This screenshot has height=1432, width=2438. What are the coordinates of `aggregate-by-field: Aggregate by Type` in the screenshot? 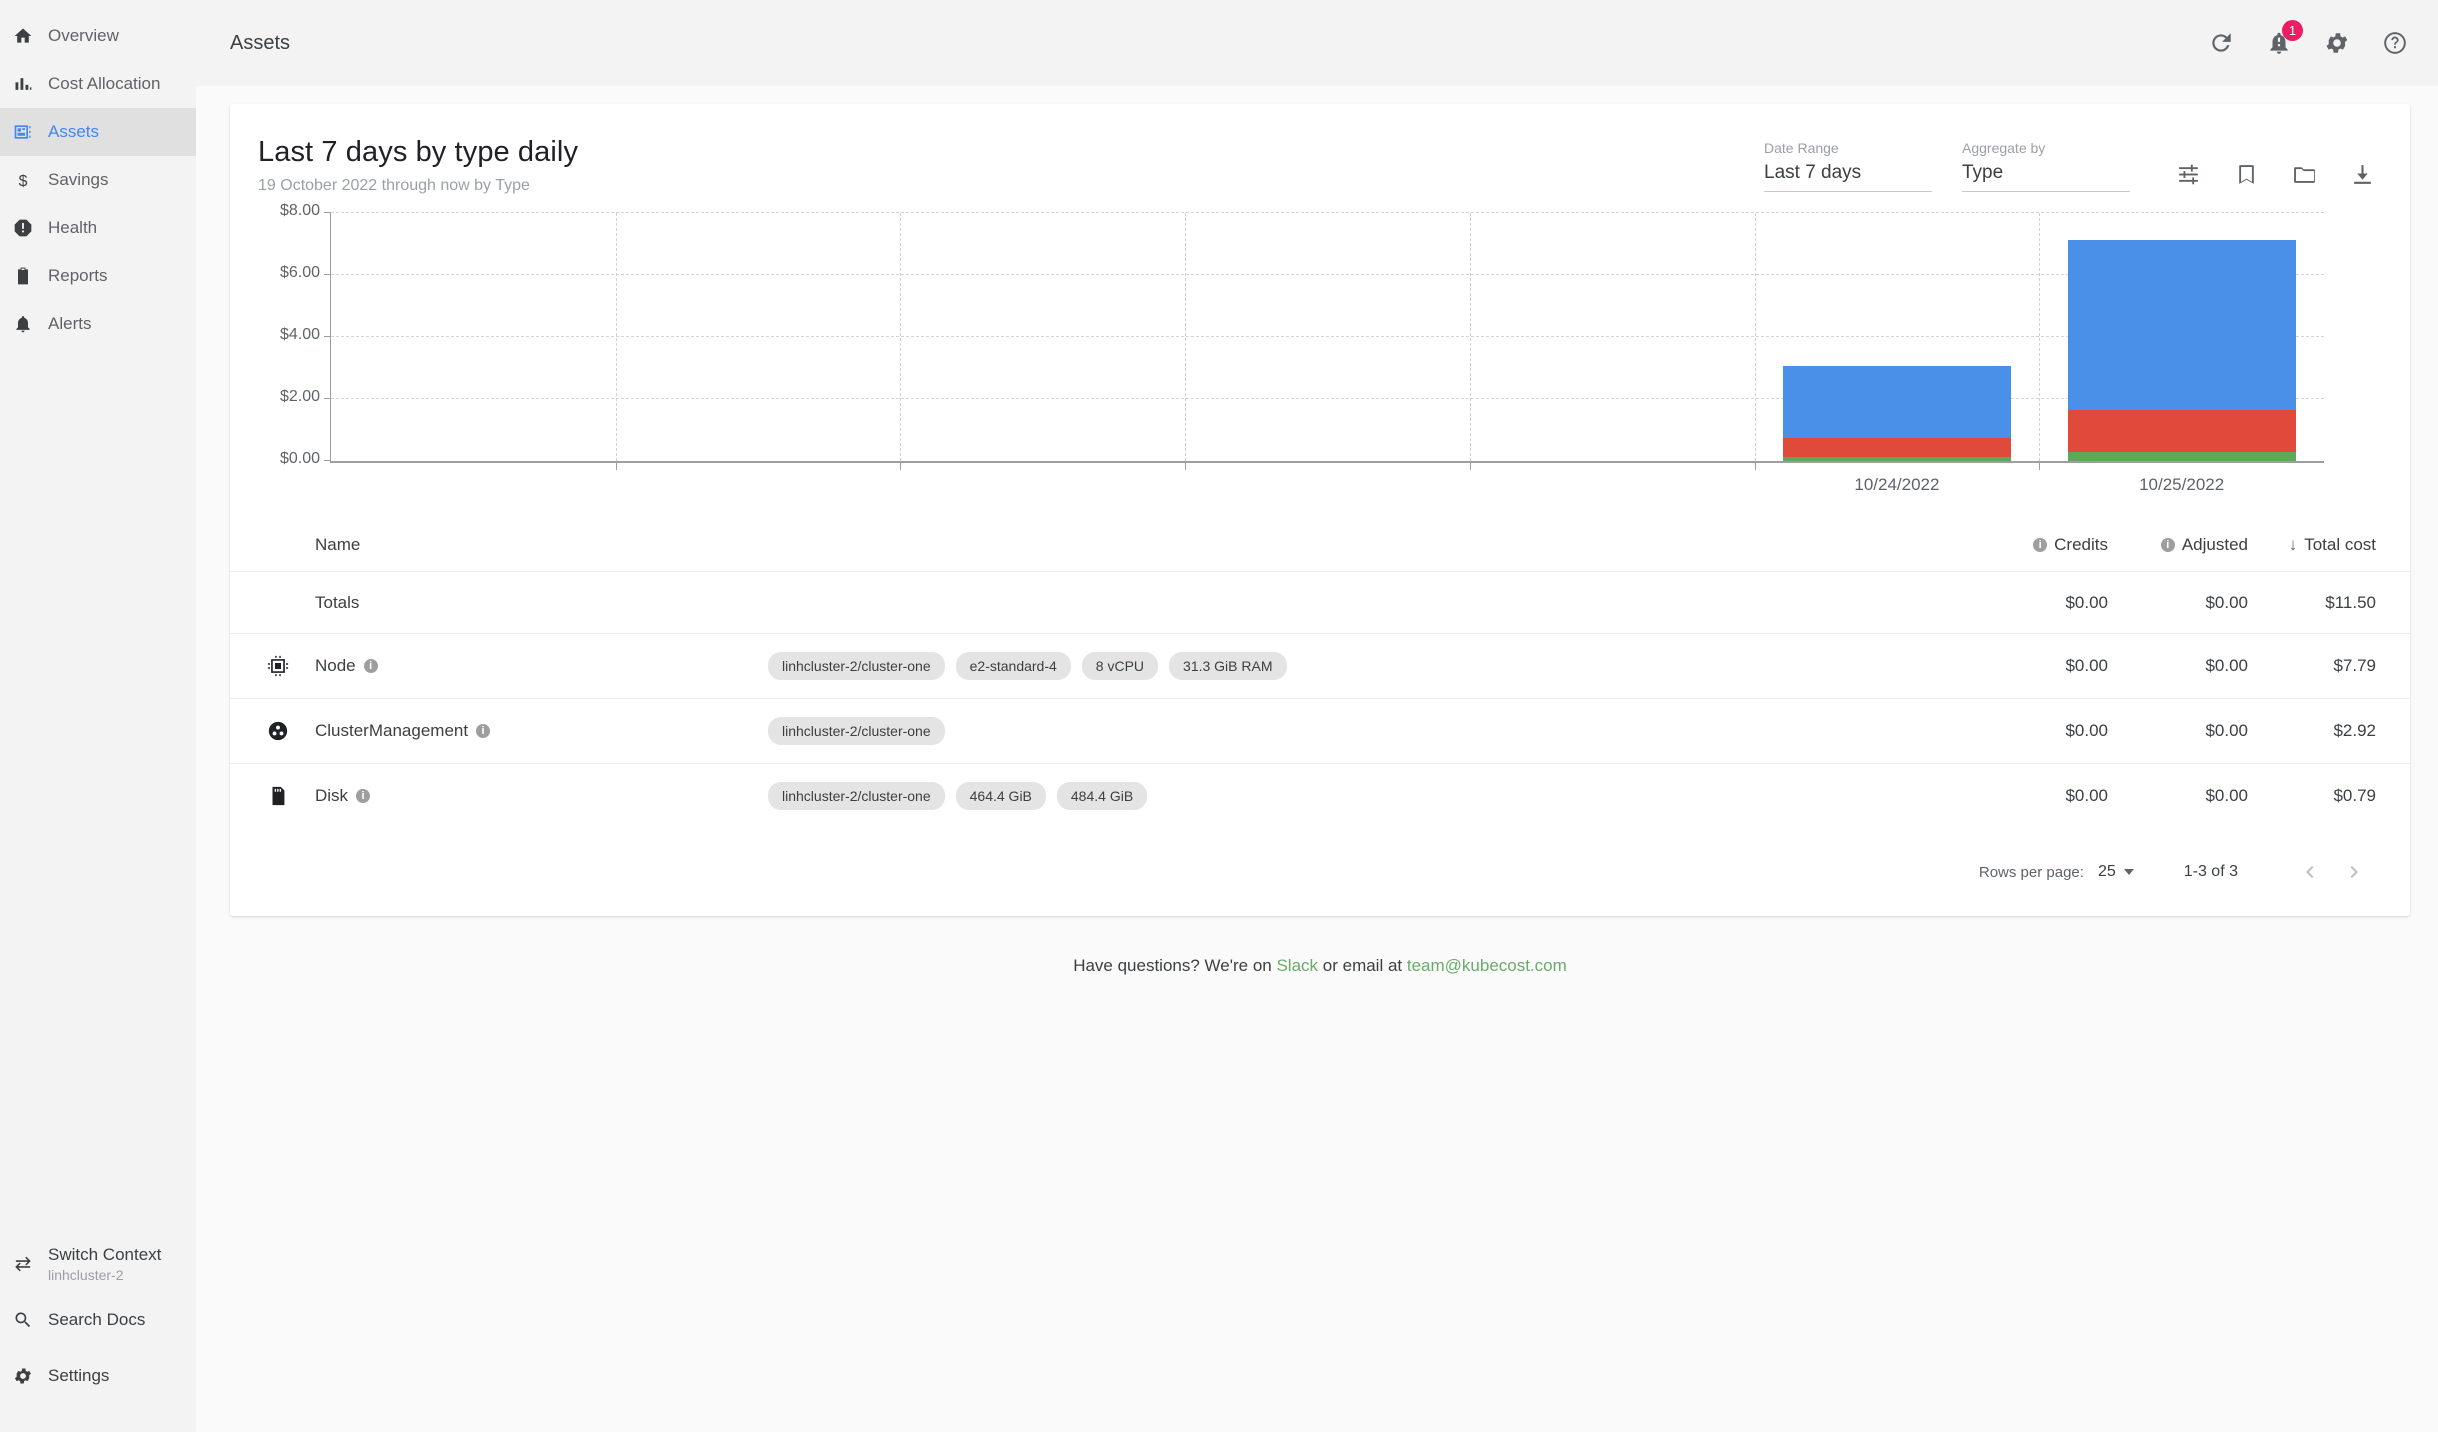 It's located at (2046, 166).